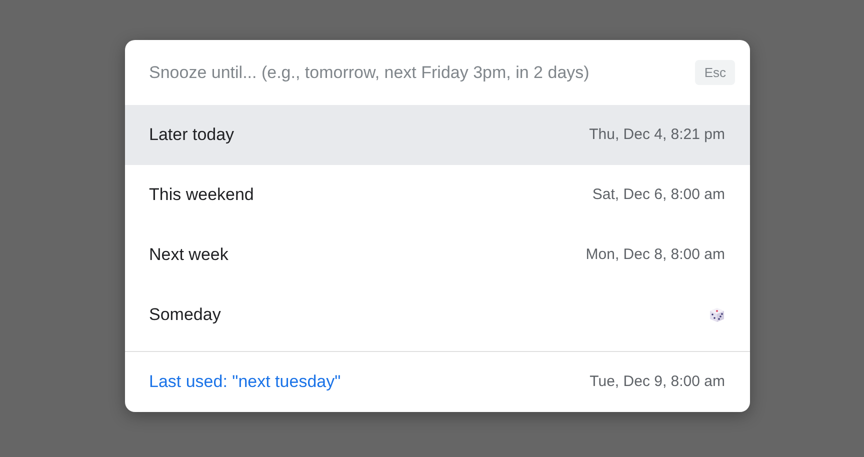 The height and width of the screenshot is (457, 864). Describe the element at coordinates (437, 195) in the screenshot. I see `snooze-option: This weekend Sat, Dec 6, 8:00 am` at that location.